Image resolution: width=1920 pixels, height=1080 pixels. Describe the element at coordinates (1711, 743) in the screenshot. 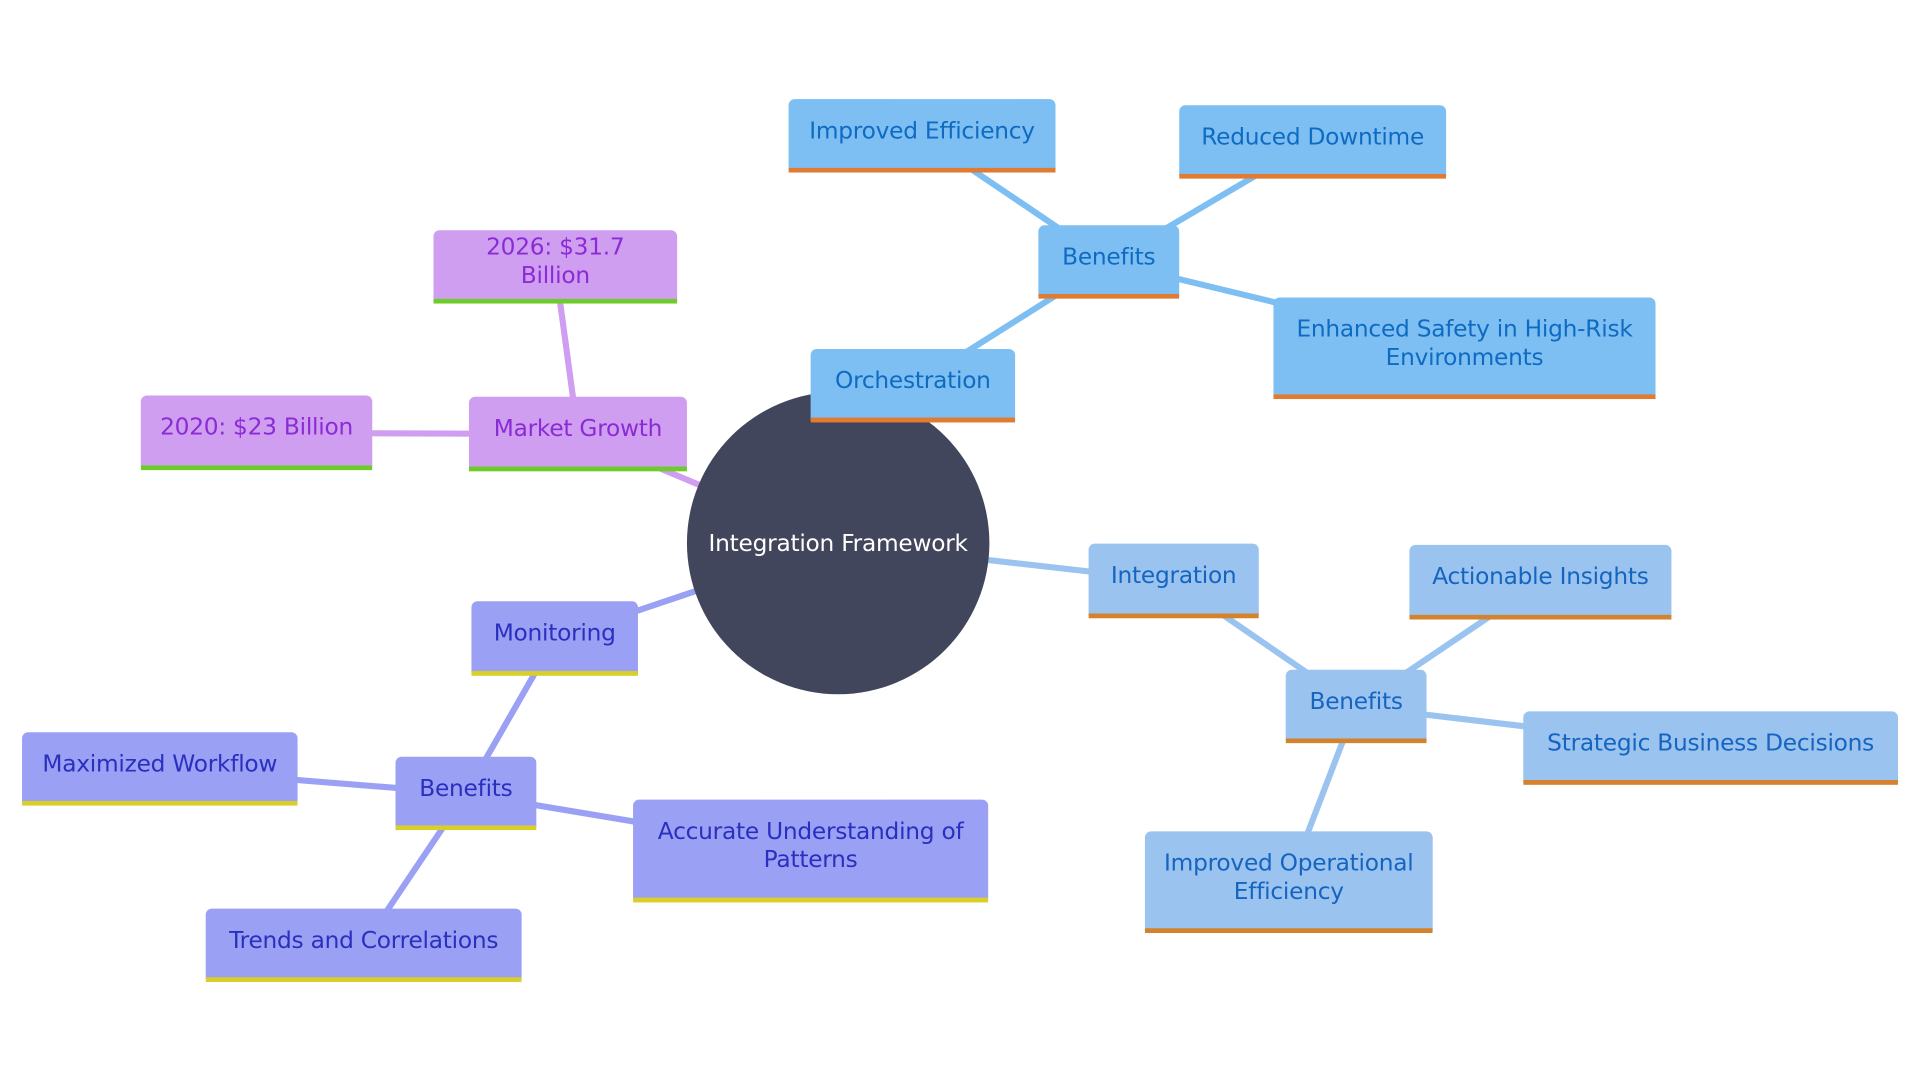

I see `node-label: Strategic Business Decisions` at that location.